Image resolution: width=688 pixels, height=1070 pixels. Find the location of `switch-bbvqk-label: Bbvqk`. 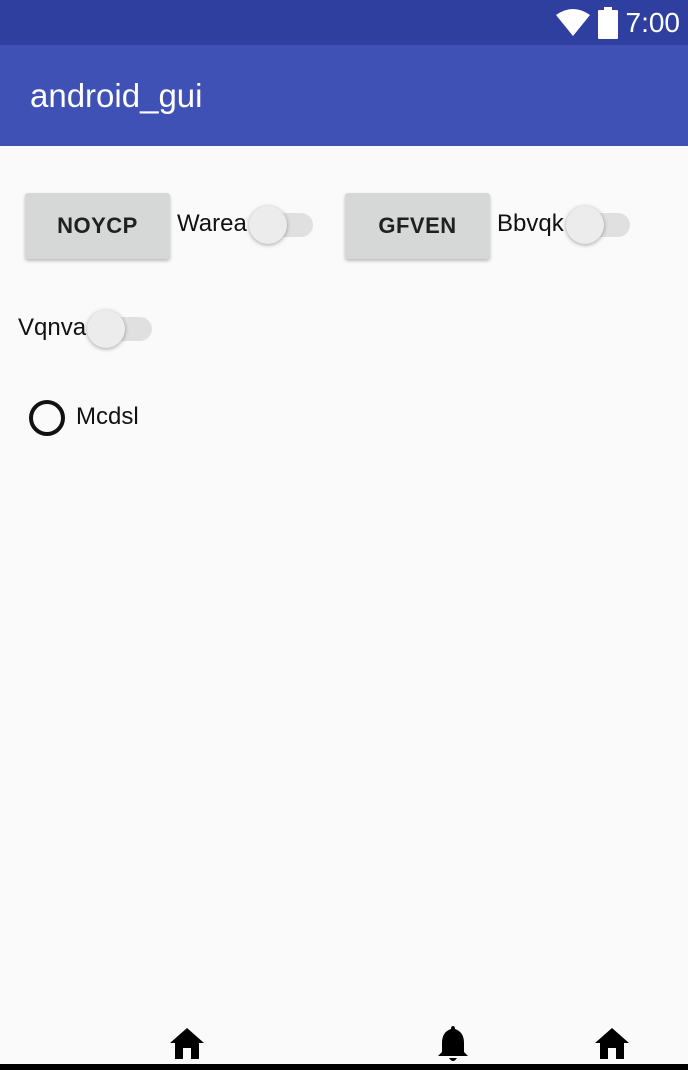

switch-bbvqk-label: Bbvqk is located at coordinates (530, 223).